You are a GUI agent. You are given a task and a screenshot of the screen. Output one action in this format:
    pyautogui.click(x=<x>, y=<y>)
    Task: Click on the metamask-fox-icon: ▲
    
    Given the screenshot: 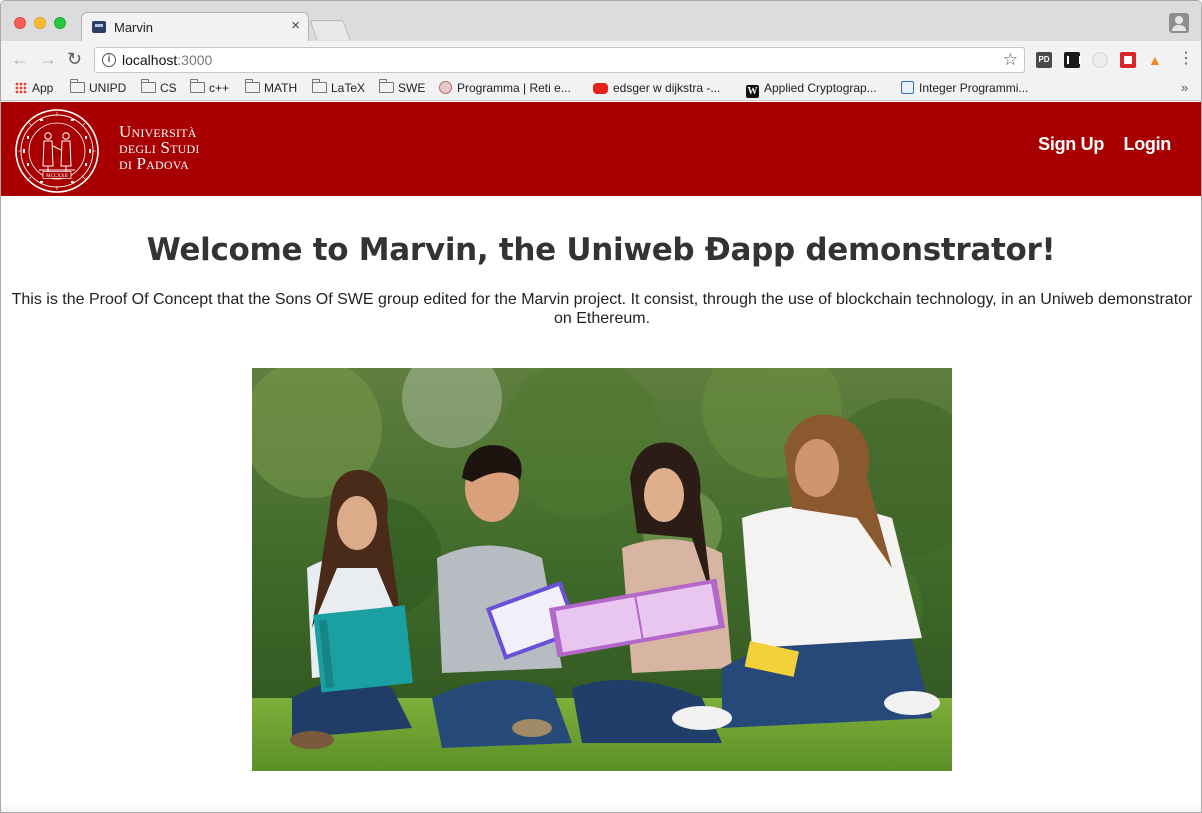 What is the action you would take?
    pyautogui.click(x=1156, y=60)
    